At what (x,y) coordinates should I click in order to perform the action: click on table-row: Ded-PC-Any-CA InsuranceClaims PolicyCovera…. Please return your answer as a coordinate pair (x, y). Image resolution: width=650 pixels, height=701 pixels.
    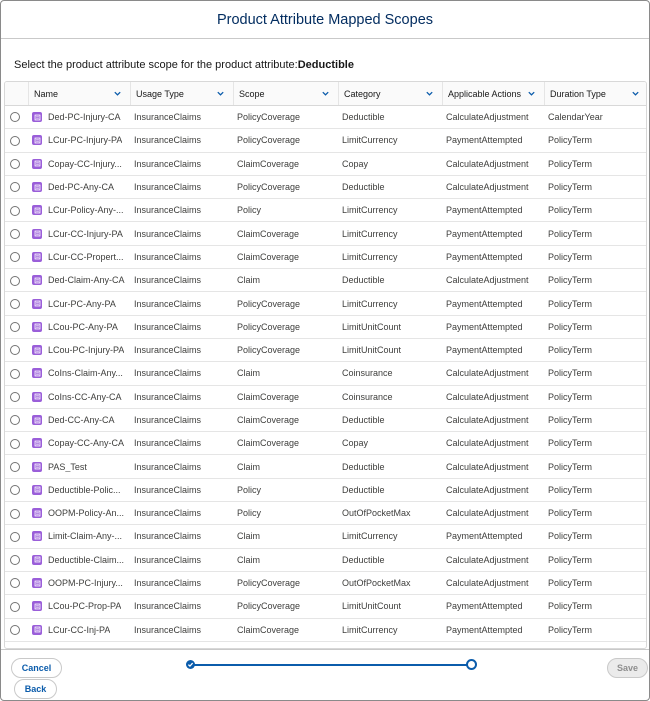
    Looking at the image, I should click on (325, 187).